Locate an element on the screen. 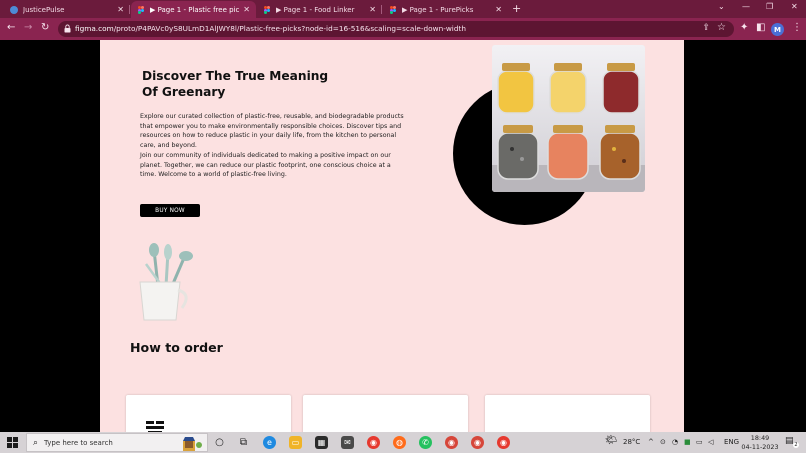  search-highlight-pharaoh-icon is located at coordinates (192, 444).